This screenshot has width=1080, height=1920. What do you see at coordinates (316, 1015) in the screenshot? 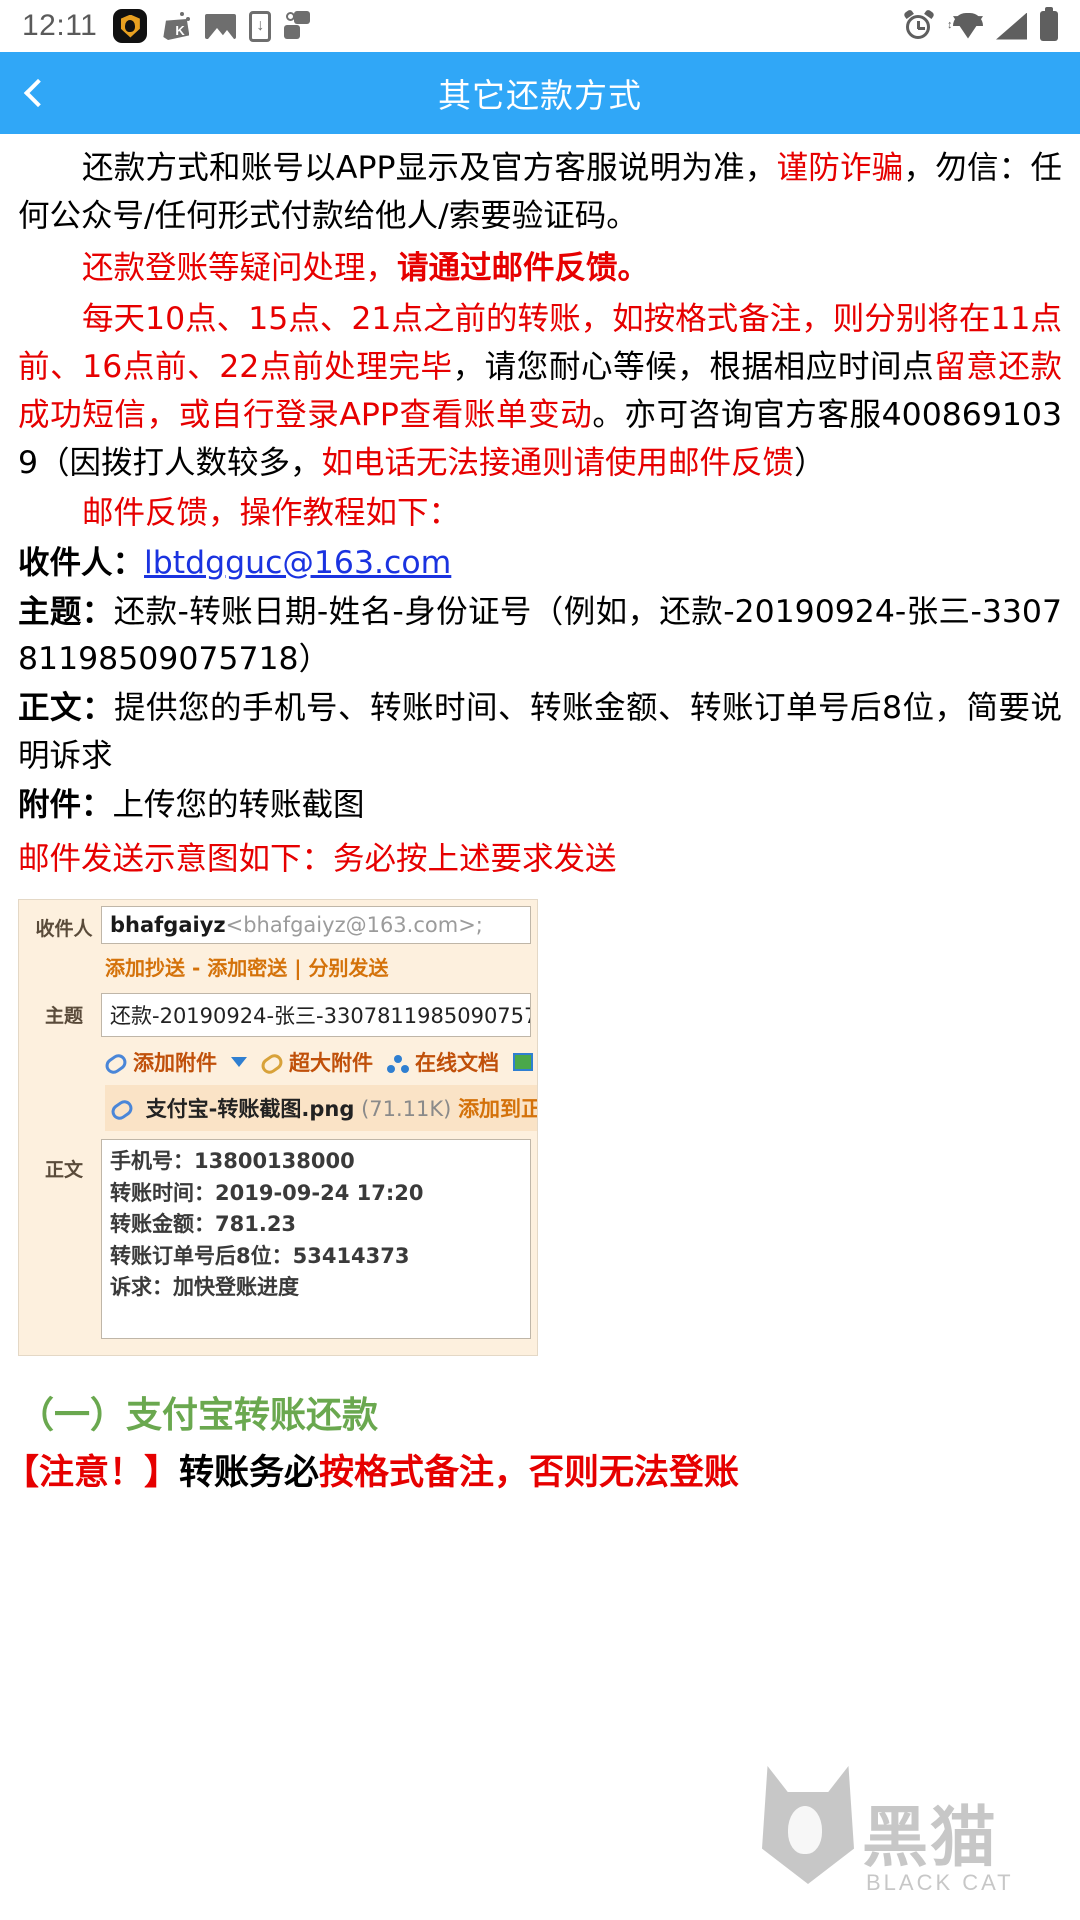
I see `mail-subject-field: 还款-20190924-张三-330781198509075718` at bounding box center [316, 1015].